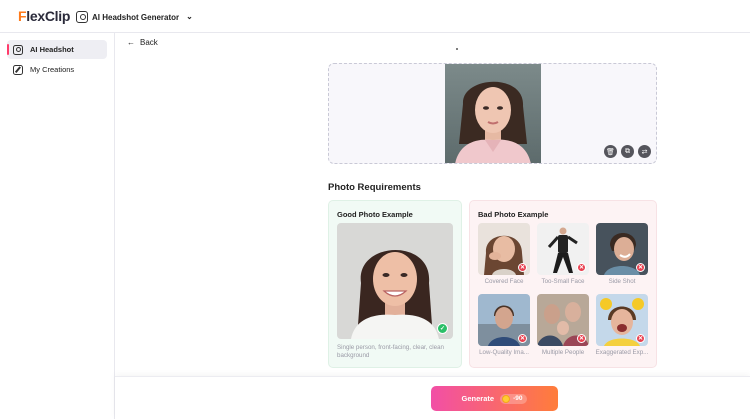 Image resolution: width=750 pixels, height=419 pixels. What do you see at coordinates (518, 398) in the screenshot?
I see `credit-cost: -90` at bounding box center [518, 398].